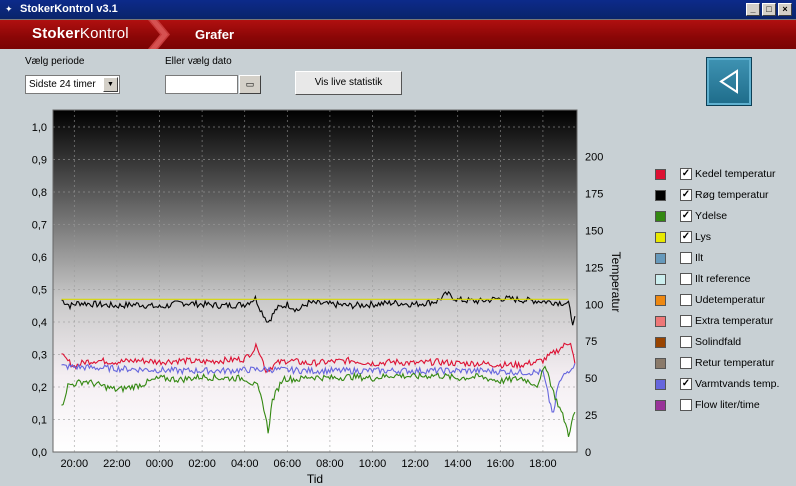 The image size is (796, 486). What do you see at coordinates (543, 464) in the screenshot?
I see `x-tick-label: 18:00` at bounding box center [543, 464].